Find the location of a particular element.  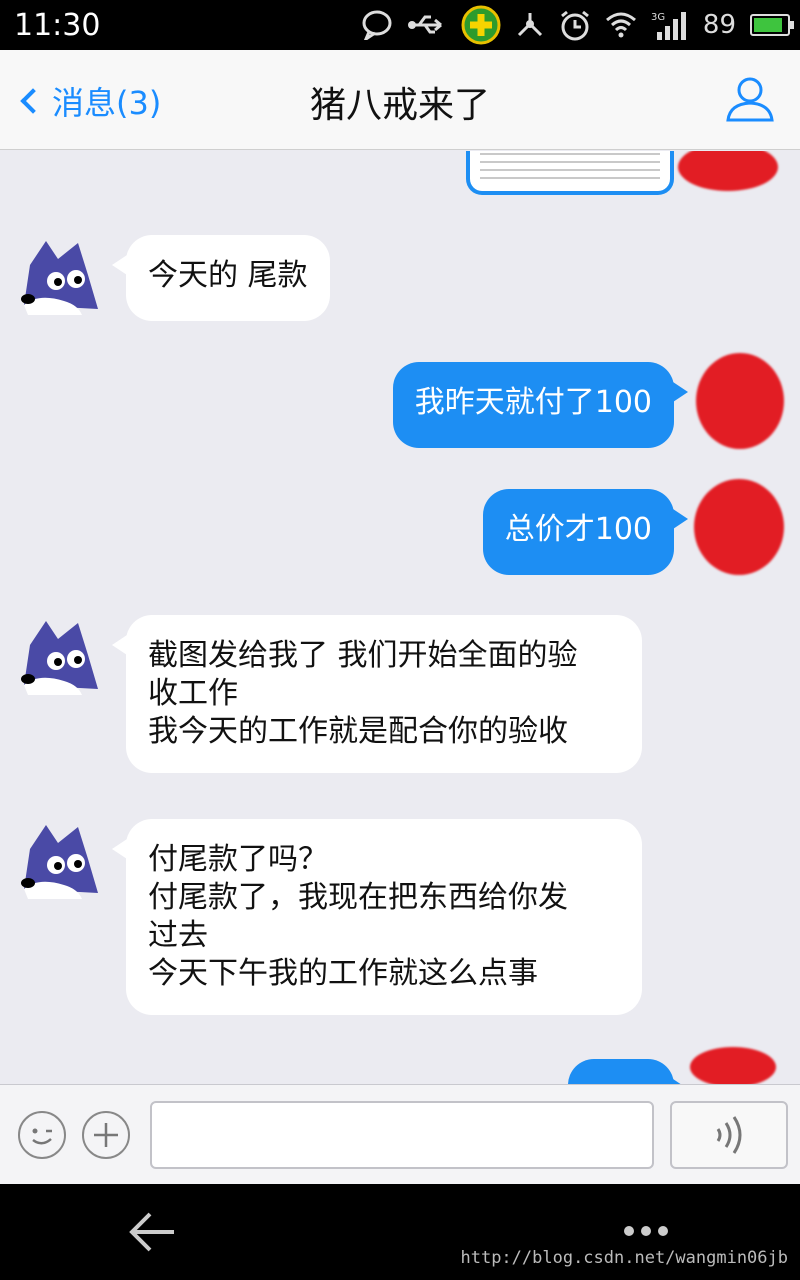

voice-icon is located at coordinates (729, 1135).